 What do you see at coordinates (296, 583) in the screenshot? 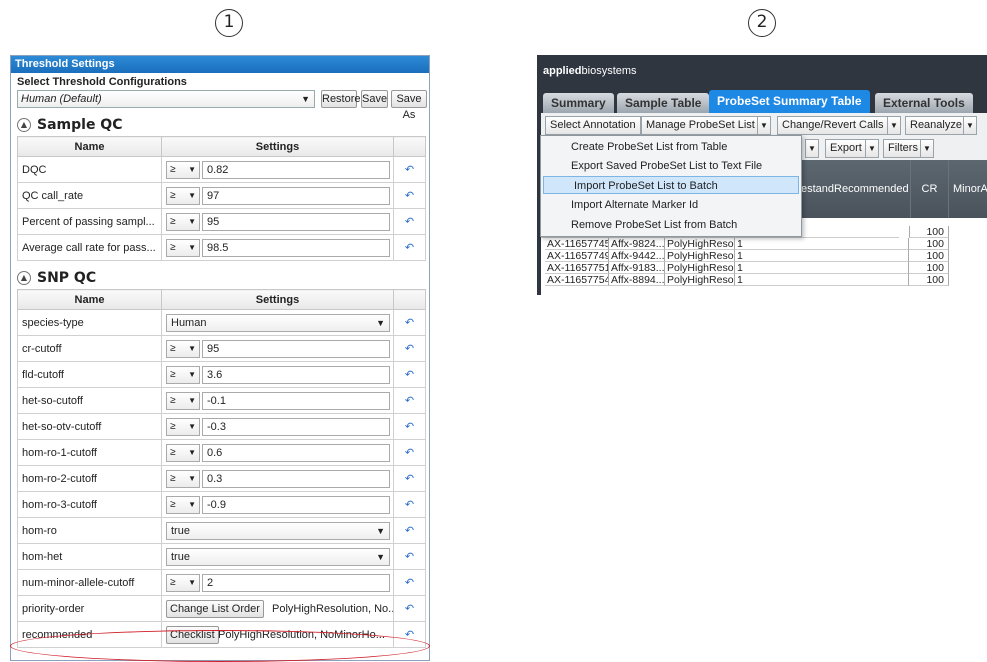
I see `value-input: 2` at bounding box center [296, 583].